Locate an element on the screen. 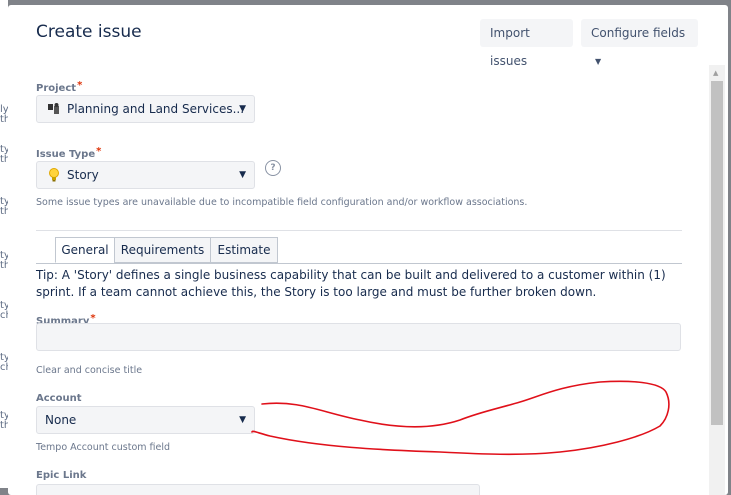 The width and height of the screenshot is (731, 495). red-annotation-scribble is located at coordinates (460, 418).